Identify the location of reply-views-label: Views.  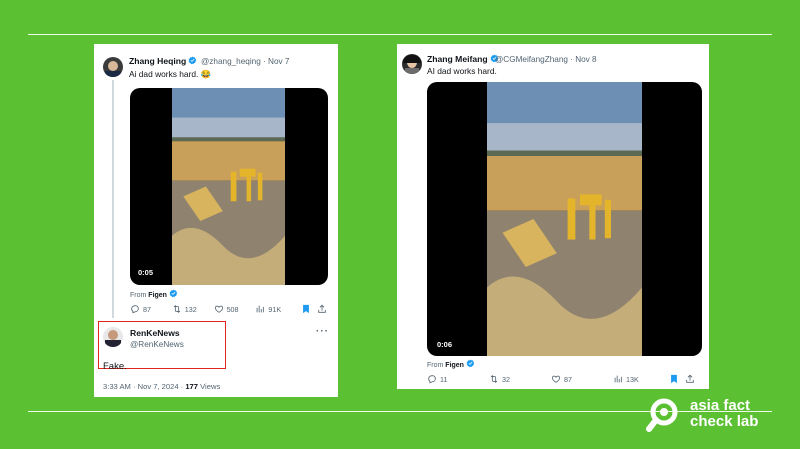
(210, 386).